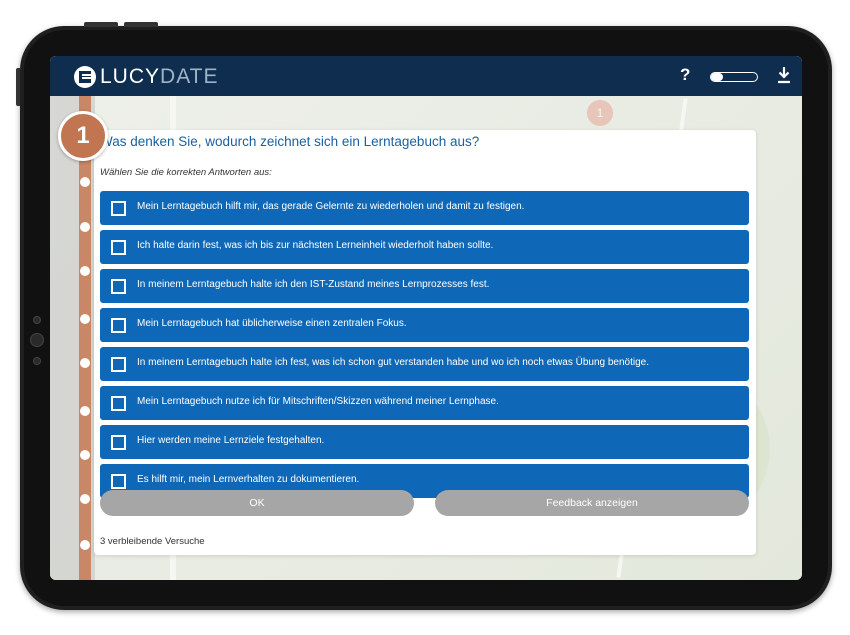 The width and height of the screenshot is (850, 635). What do you see at coordinates (592, 503) in the screenshot?
I see `feedback-button: Feedback anzeigen` at bounding box center [592, 503].